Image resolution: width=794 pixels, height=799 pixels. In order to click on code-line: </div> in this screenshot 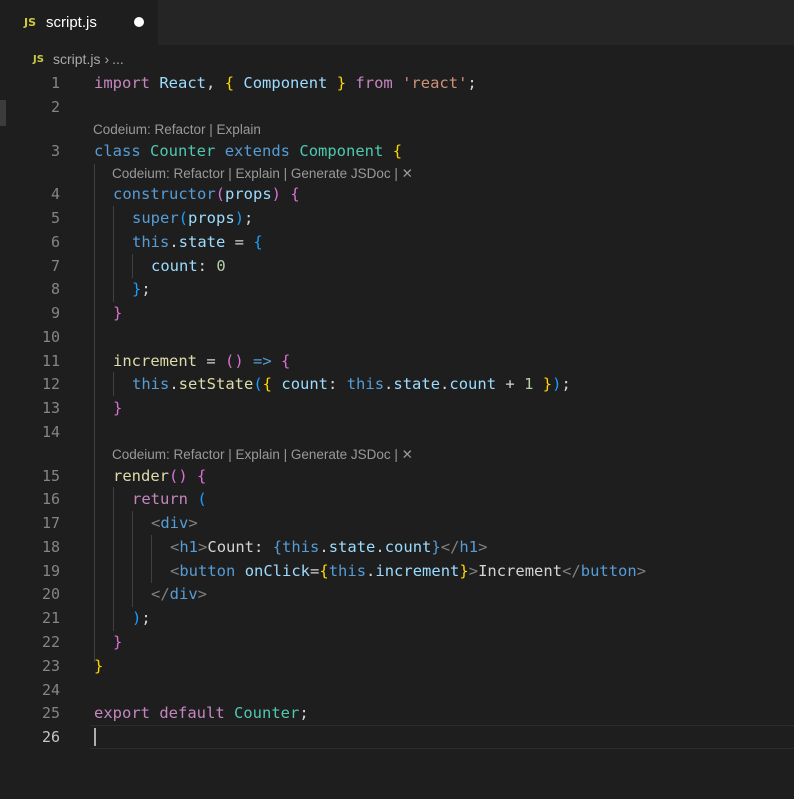, I will do `click(179, 594)`.